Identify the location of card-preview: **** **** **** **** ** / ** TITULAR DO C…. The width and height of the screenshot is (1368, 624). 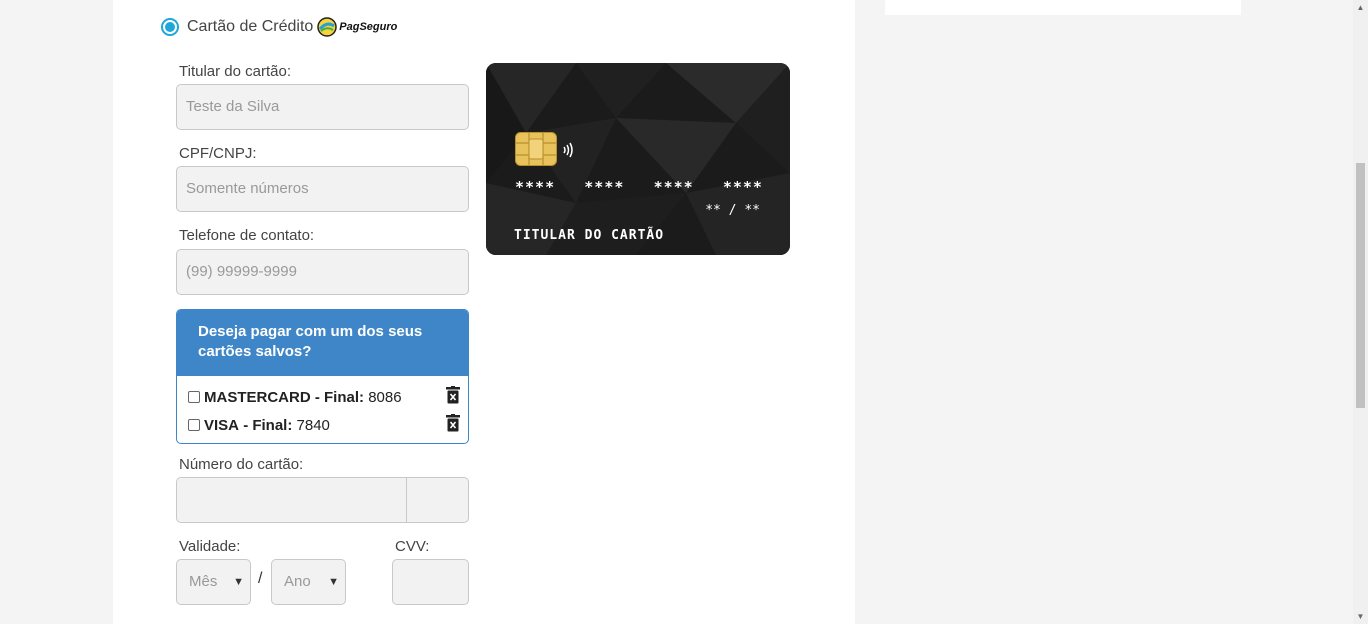
(638, 159).